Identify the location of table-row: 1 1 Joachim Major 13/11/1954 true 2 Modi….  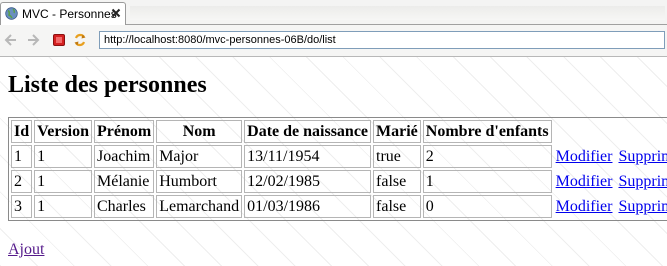
(339, 156).